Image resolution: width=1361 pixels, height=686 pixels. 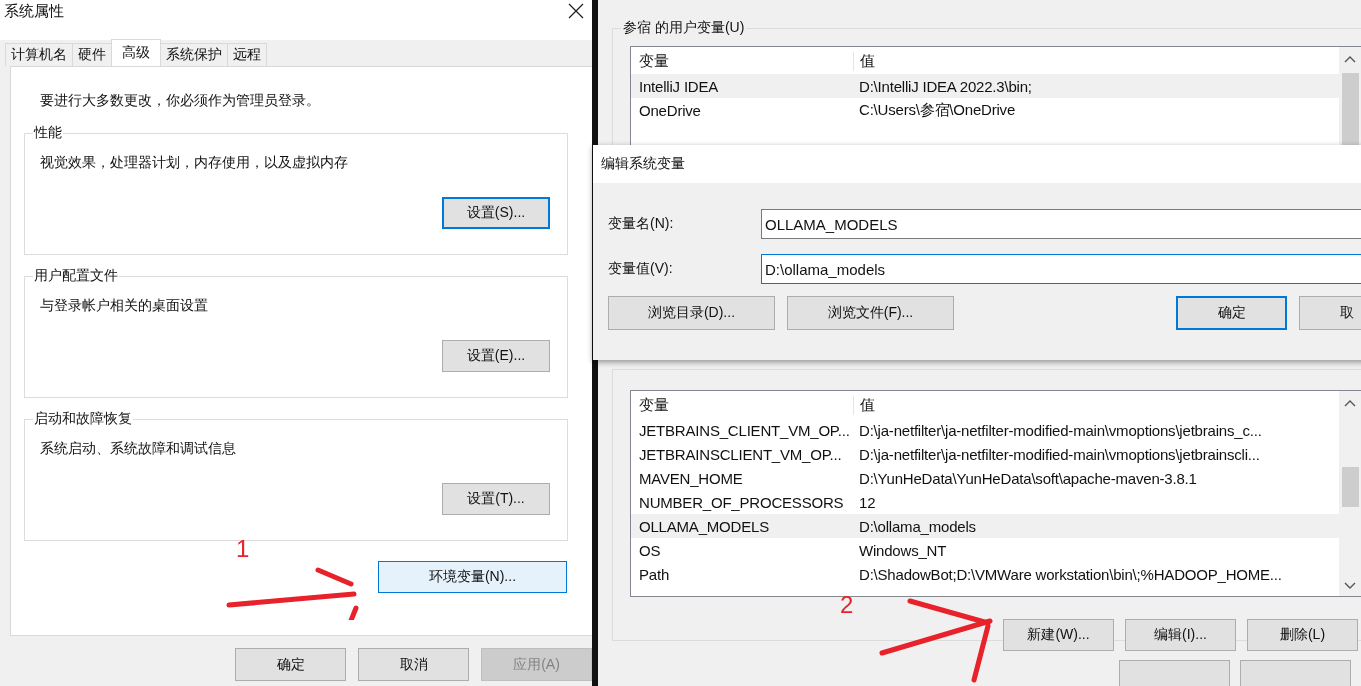 What do you see at coordinates (247, 54) in the screenshot?
I see `tab: 远程` at bounding box center [247, 54].